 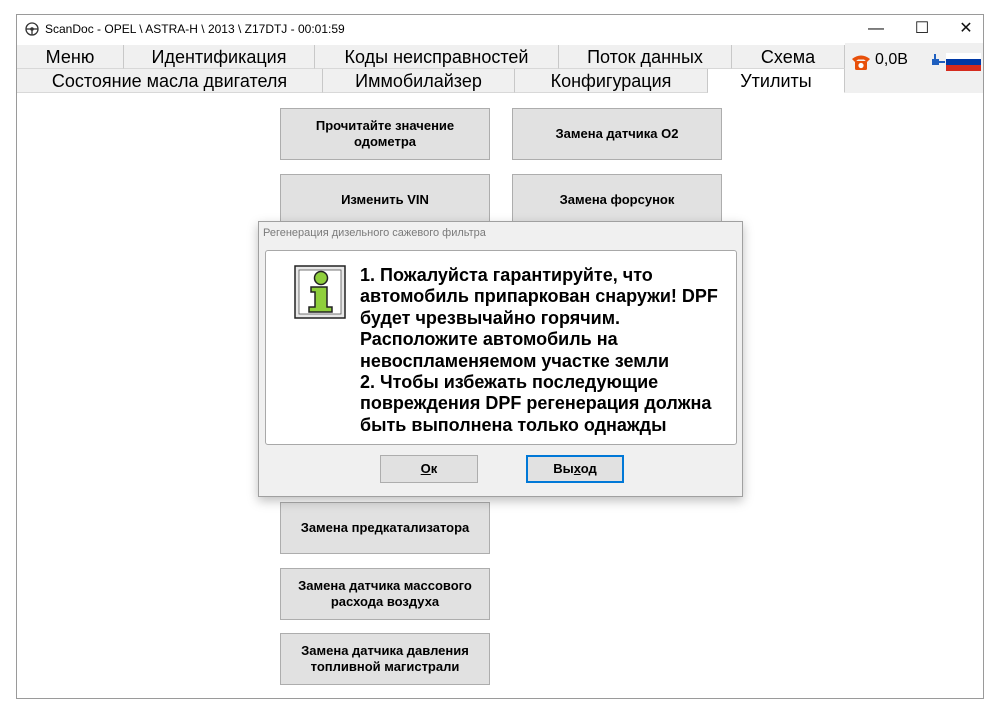 What do you see at coordinates (434, 468) in the screenshot?
I see `ok-label: к` at bounding box center [434, 468].